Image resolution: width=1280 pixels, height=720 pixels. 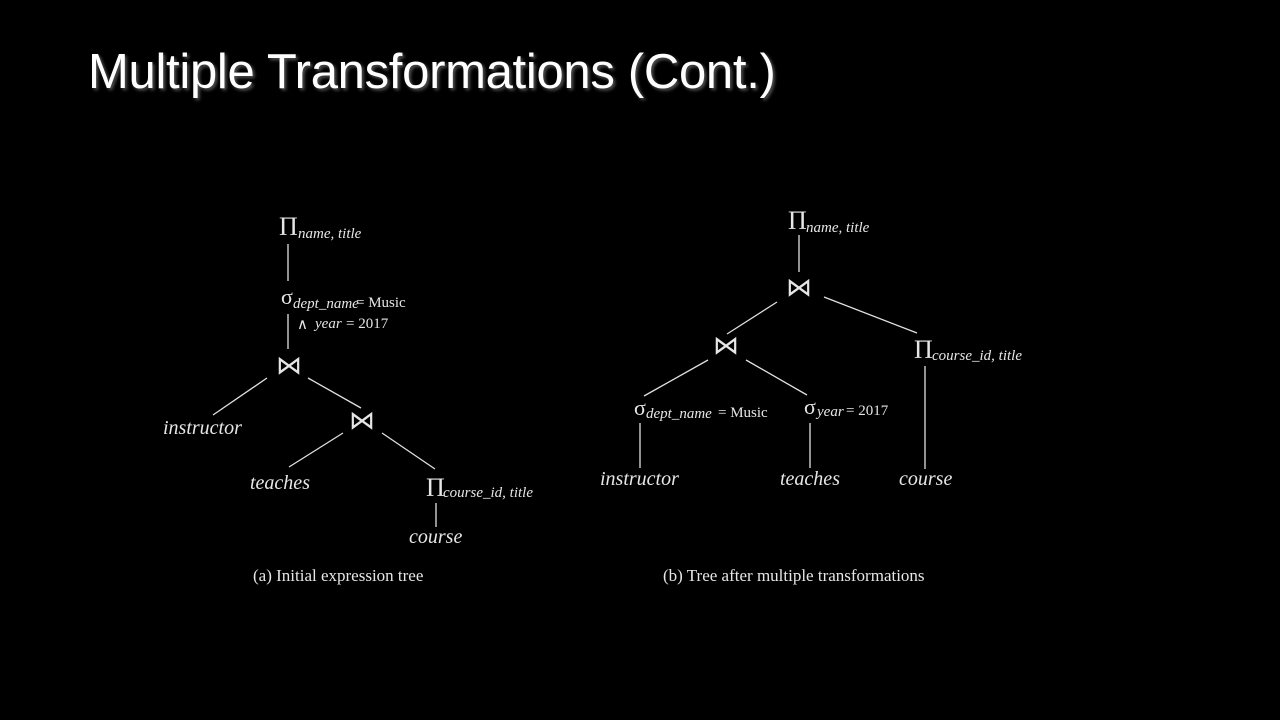 I want to click on and-symbol: ∧, so click(x=302, y=325).